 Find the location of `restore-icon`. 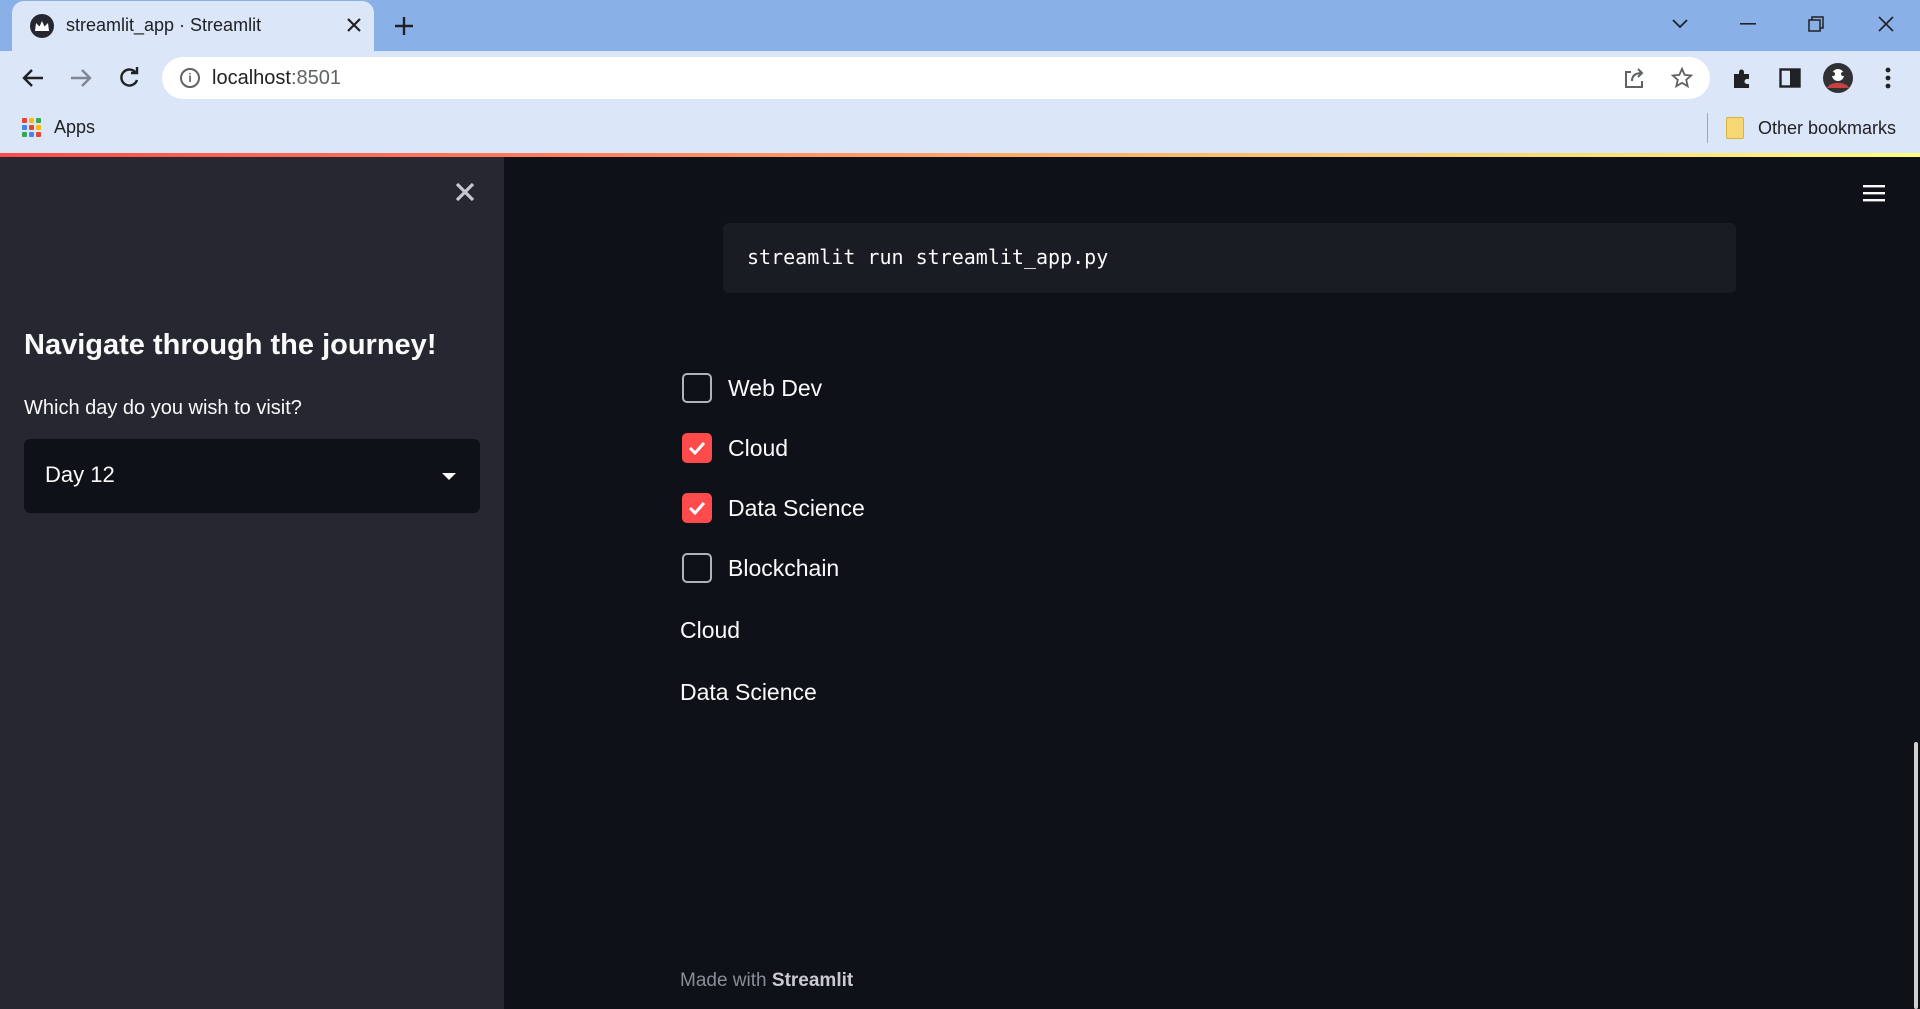

restore-icon is located at coordinates (1816, 24).